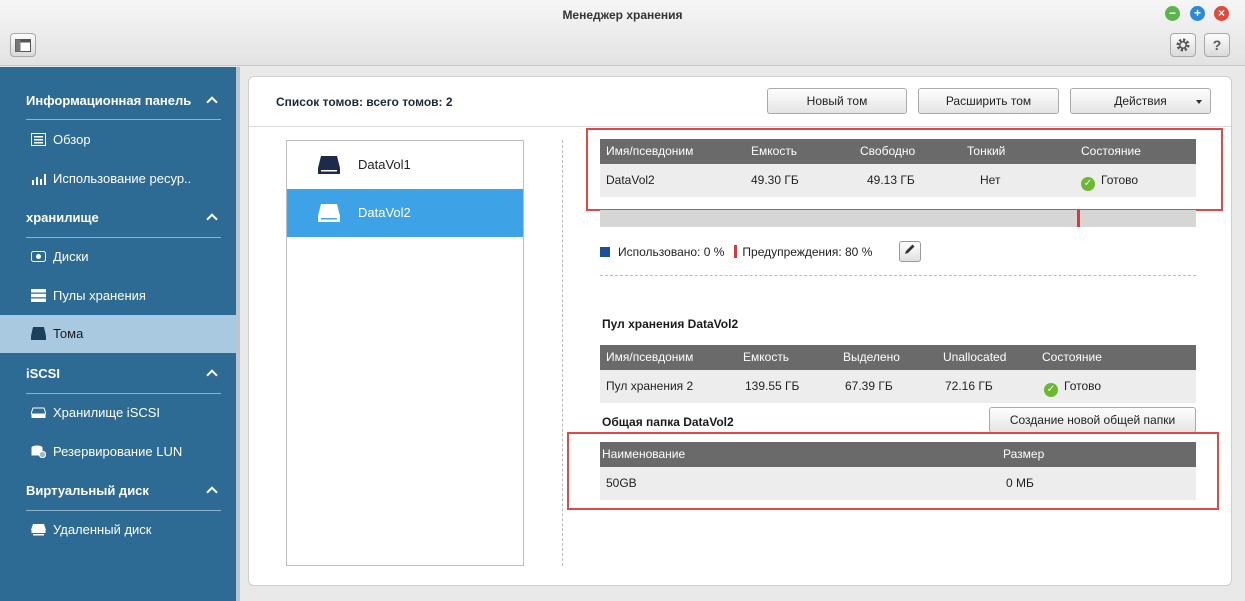 The height and width of the screenshot is (601, 1245). I want to click on pool-title: Пул хранения DataVol2, so click(670, 324).